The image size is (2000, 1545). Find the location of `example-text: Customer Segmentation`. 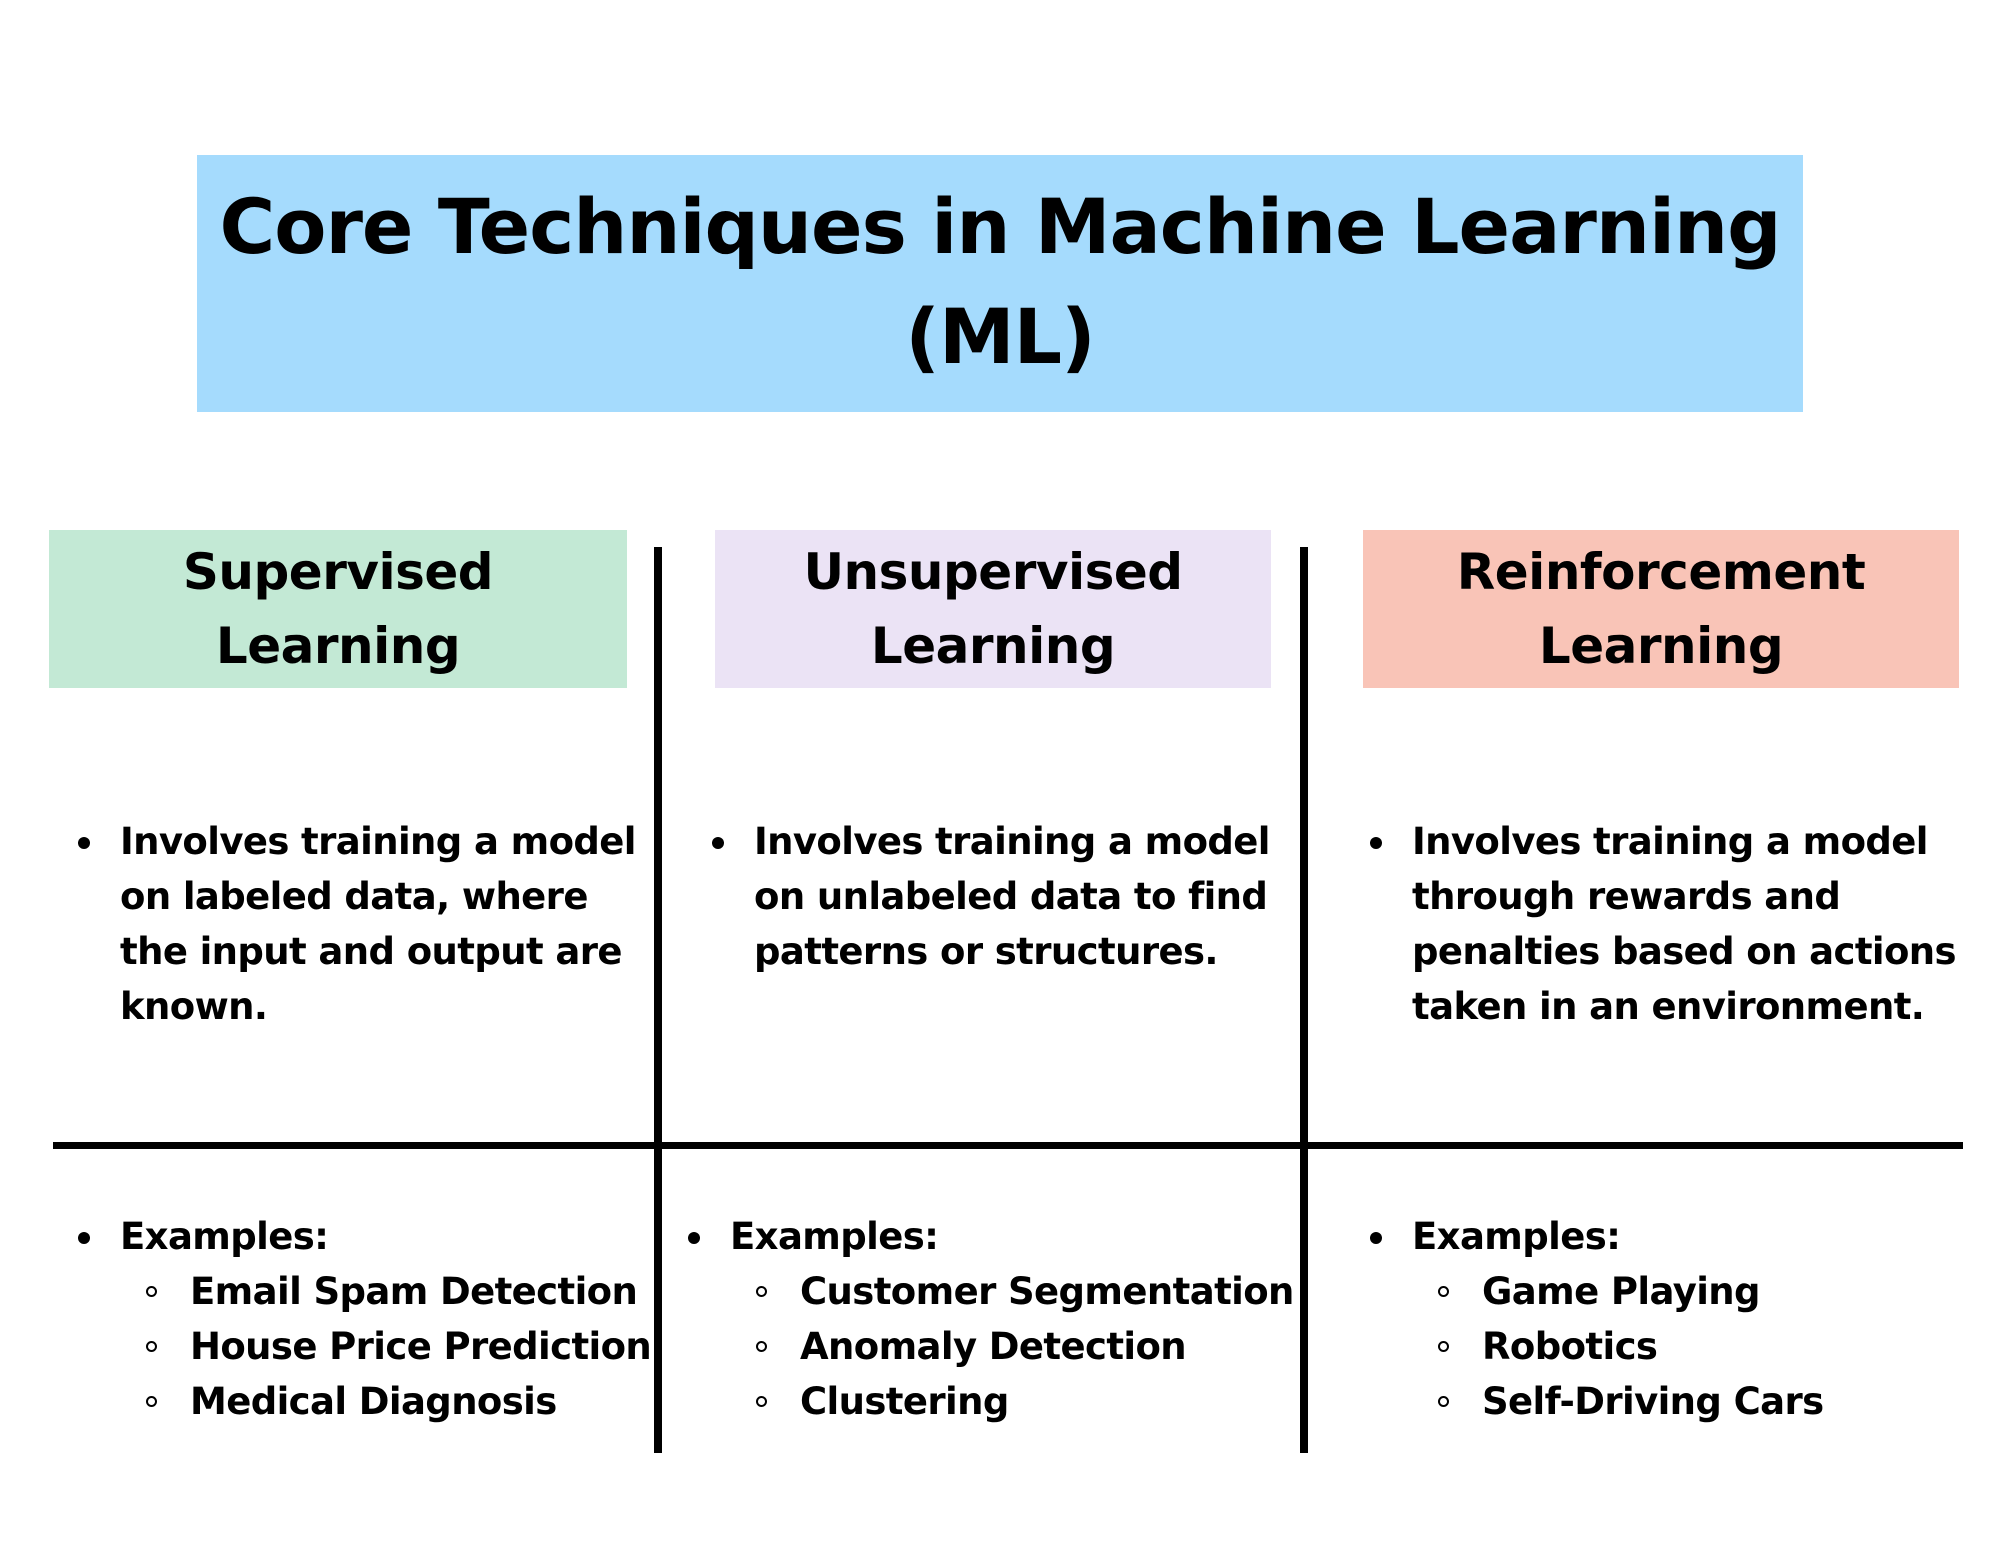

example-text: Customer Segmentation is located at coordinates (1047, 1291).